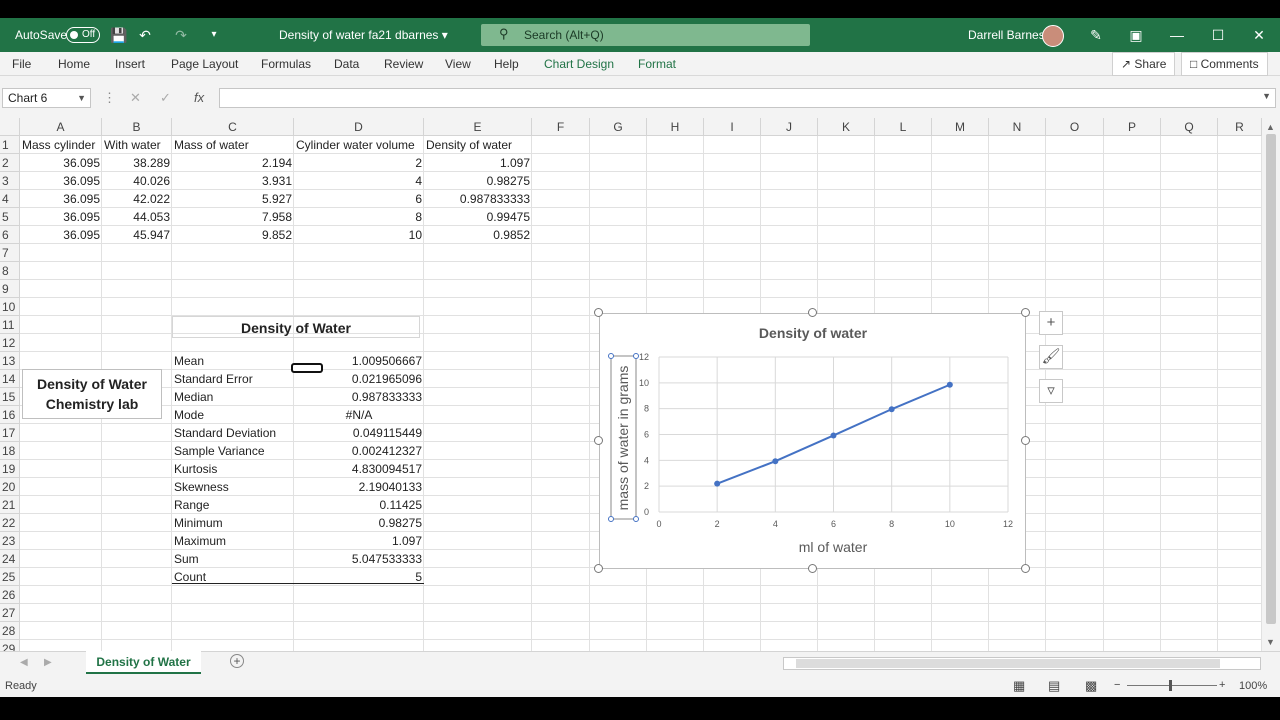 Image resolution: width=1280 pixels, height=720 pixels. Describe the element at coordinates (233, 379) in the screenshot. I see `stat-label: Standard Error` at that location.